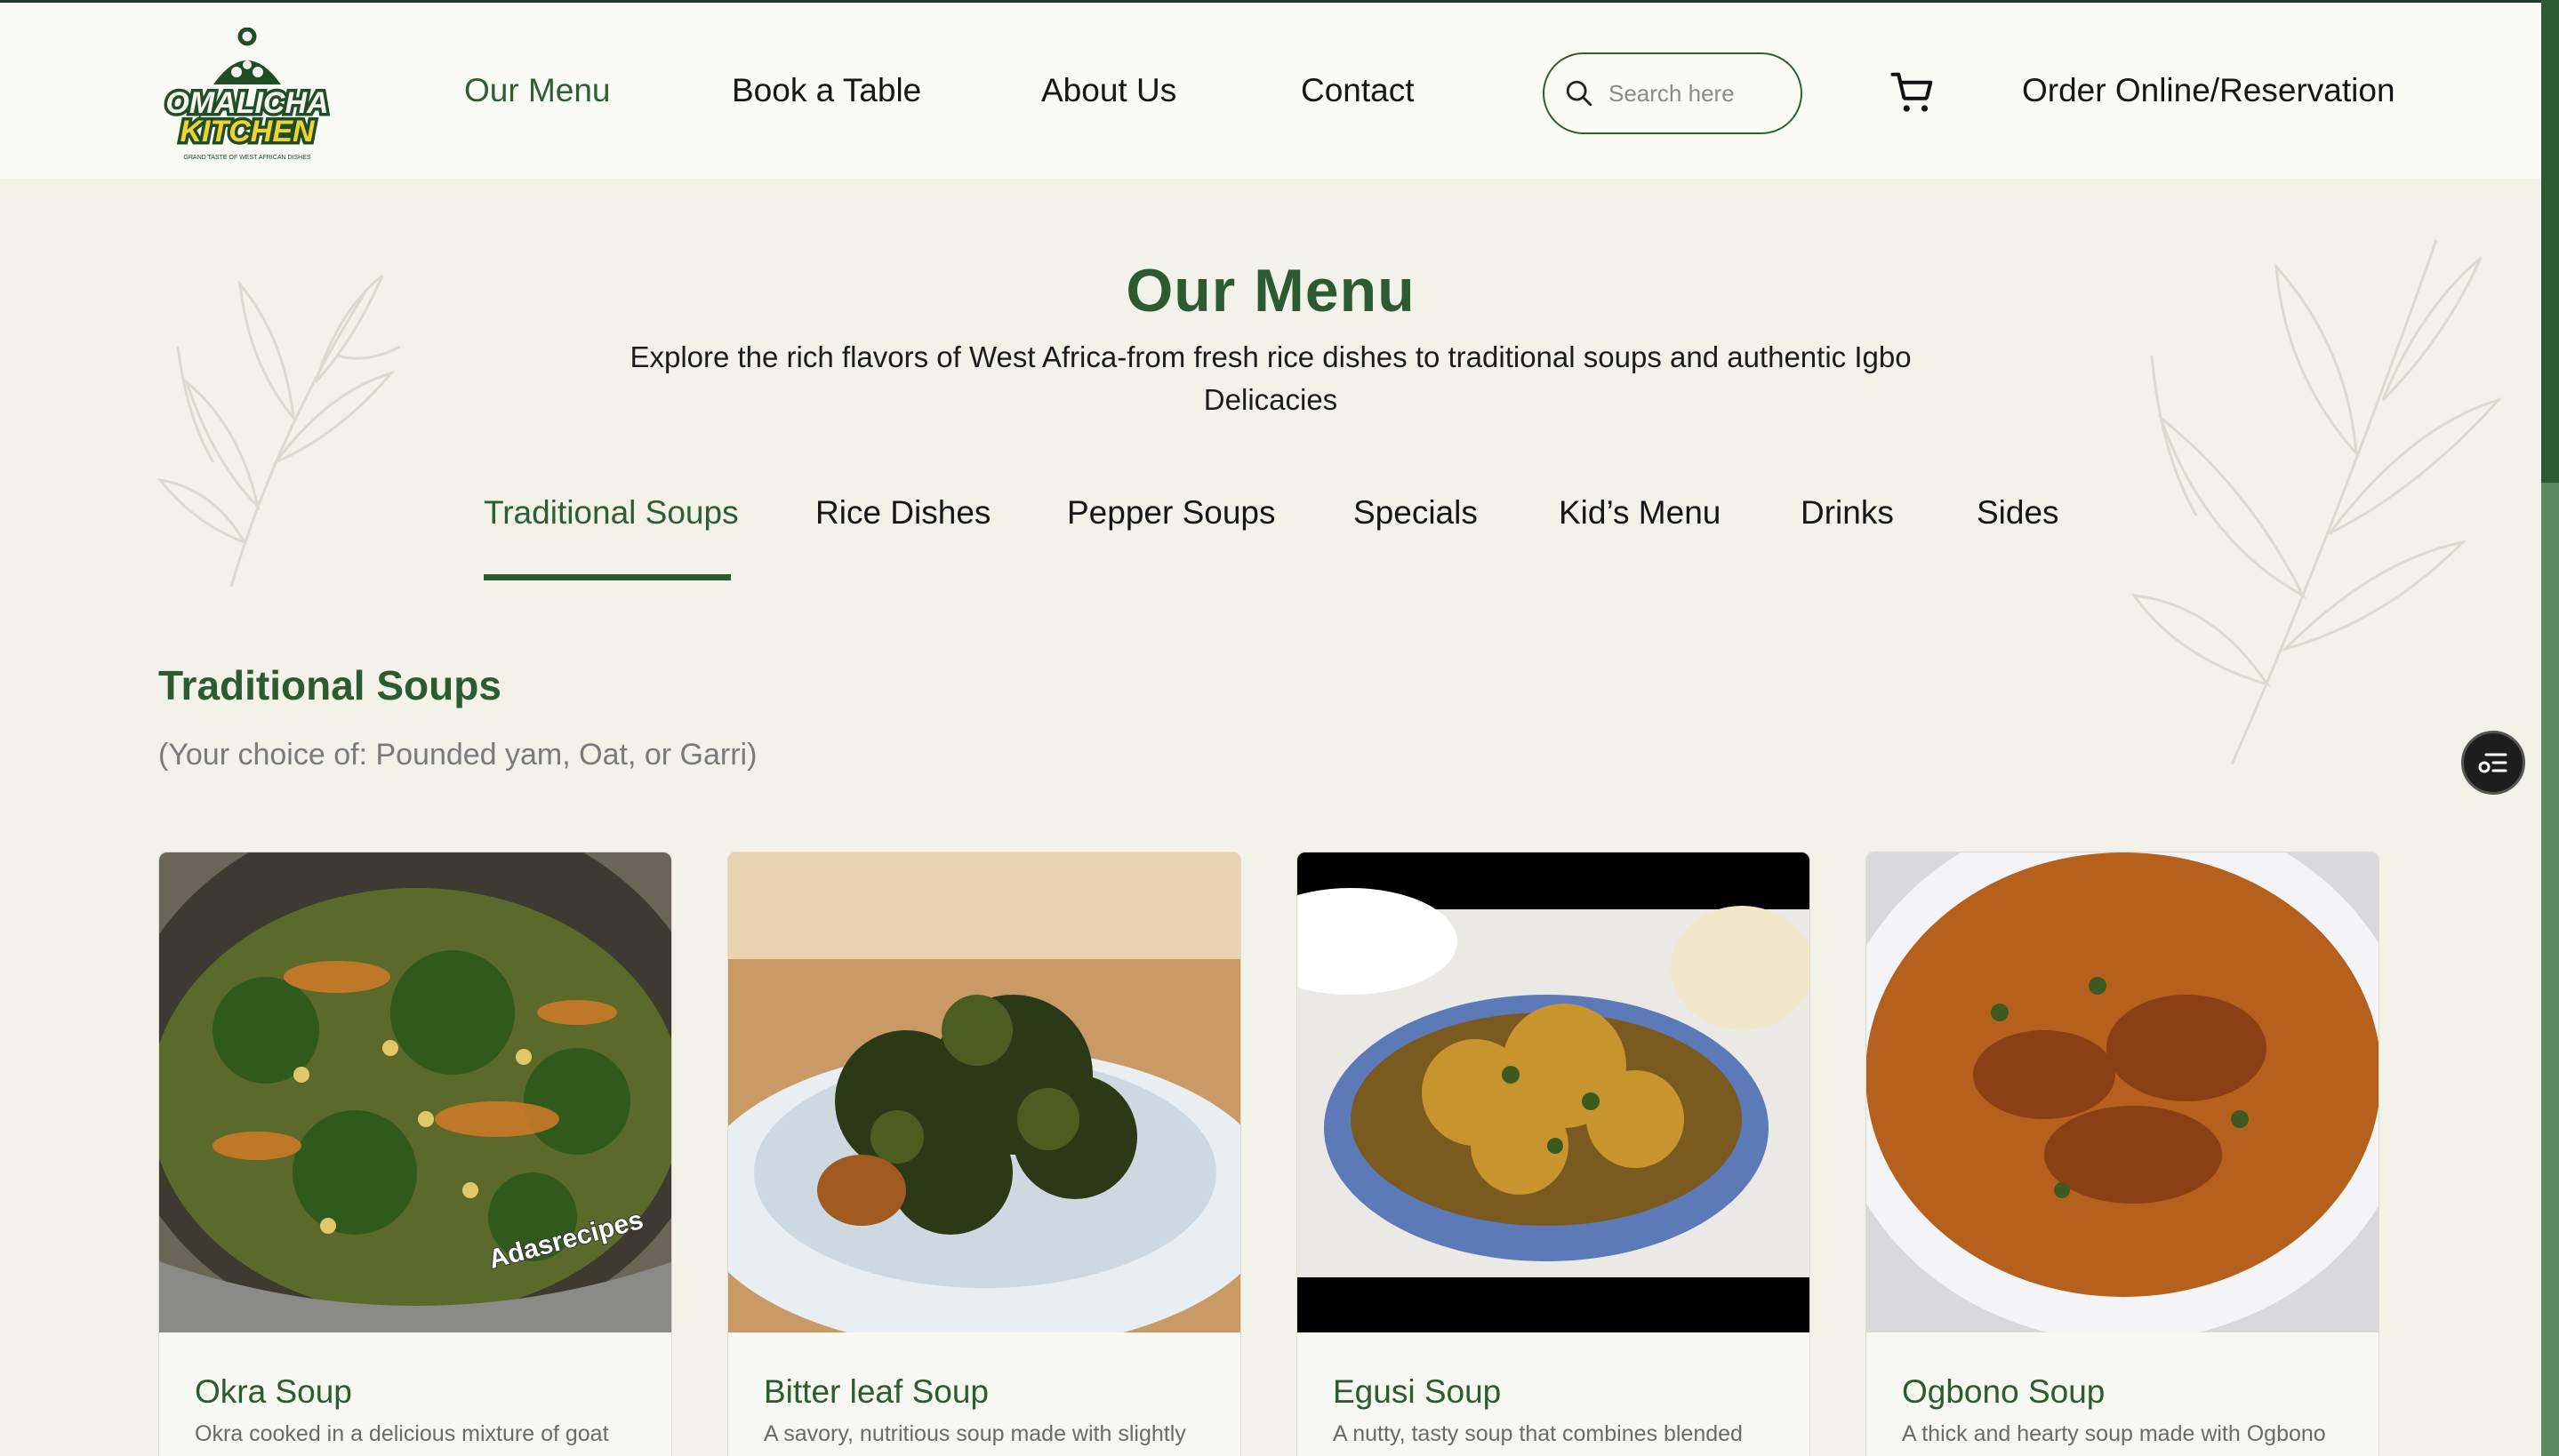 The width and height of the screenshot is (2559, 1456). I want to click on egusi-soup-image, so click(1553, 1092).